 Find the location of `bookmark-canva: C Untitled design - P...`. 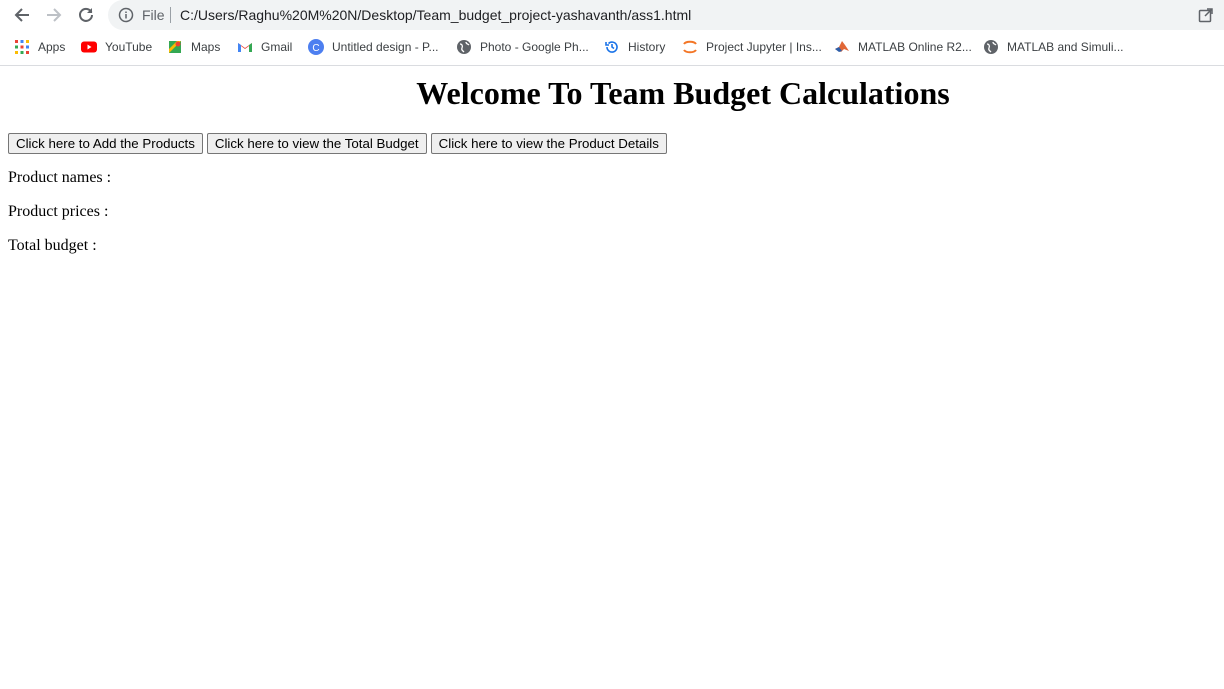

bookmark-canva: C Untitled design - P... is located at coordinates (373, 47).